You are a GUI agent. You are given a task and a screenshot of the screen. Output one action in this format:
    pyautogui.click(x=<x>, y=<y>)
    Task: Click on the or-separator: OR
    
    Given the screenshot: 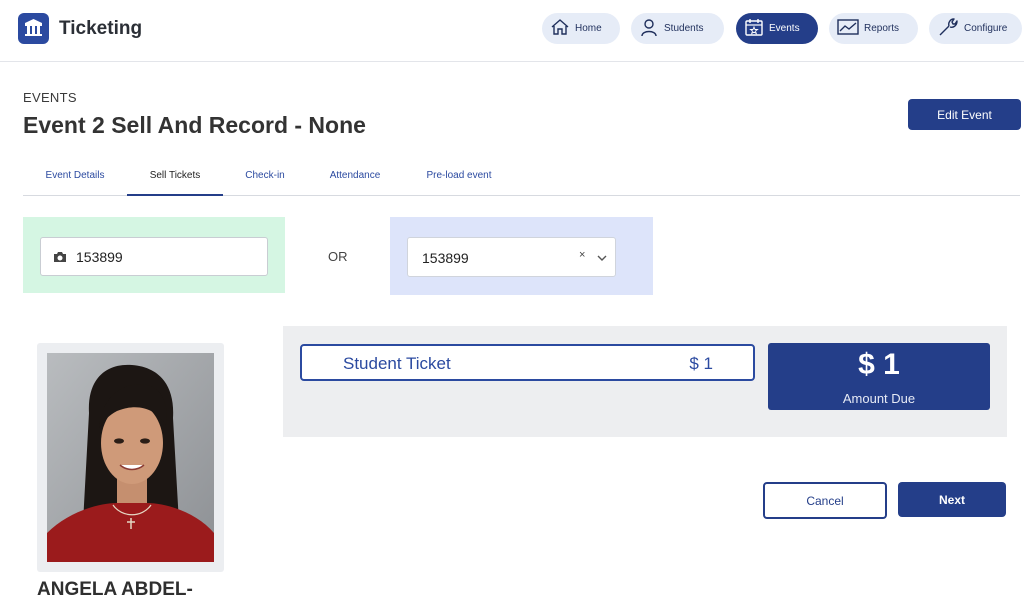 What is the action you would take?
    pyautogui.click(x=338, y=256)
    